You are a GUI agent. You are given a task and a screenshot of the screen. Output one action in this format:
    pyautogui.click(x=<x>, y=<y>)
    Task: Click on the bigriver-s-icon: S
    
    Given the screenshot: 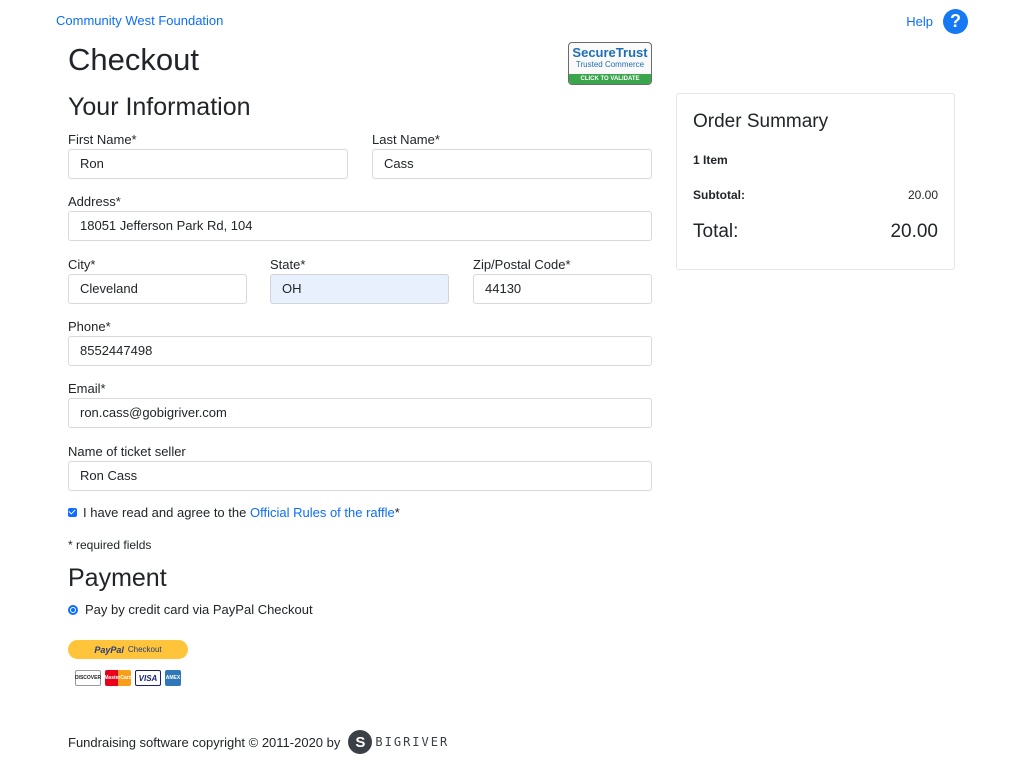 What is the action you would take?
    pyautogui.click(x=360, y=742)
    